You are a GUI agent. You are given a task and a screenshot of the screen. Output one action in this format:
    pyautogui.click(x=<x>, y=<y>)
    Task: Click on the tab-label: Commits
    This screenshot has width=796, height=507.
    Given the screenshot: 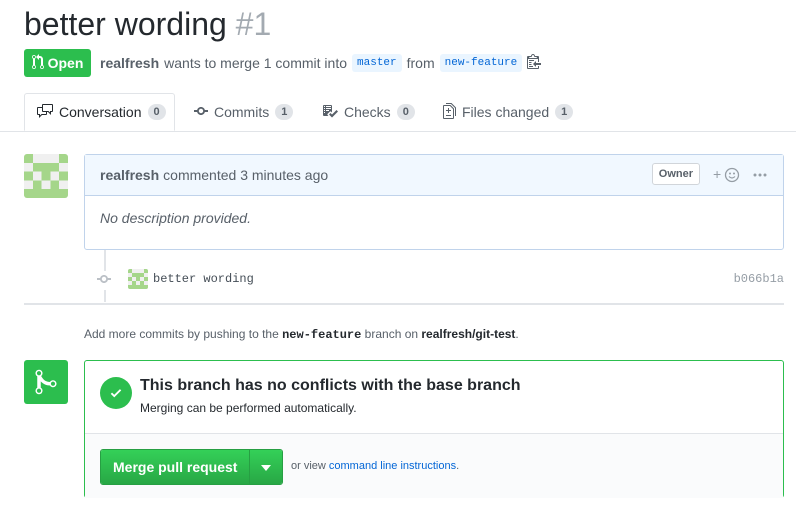 What is the action you would take?
    pyautogui.click(x=242, y=112)
    